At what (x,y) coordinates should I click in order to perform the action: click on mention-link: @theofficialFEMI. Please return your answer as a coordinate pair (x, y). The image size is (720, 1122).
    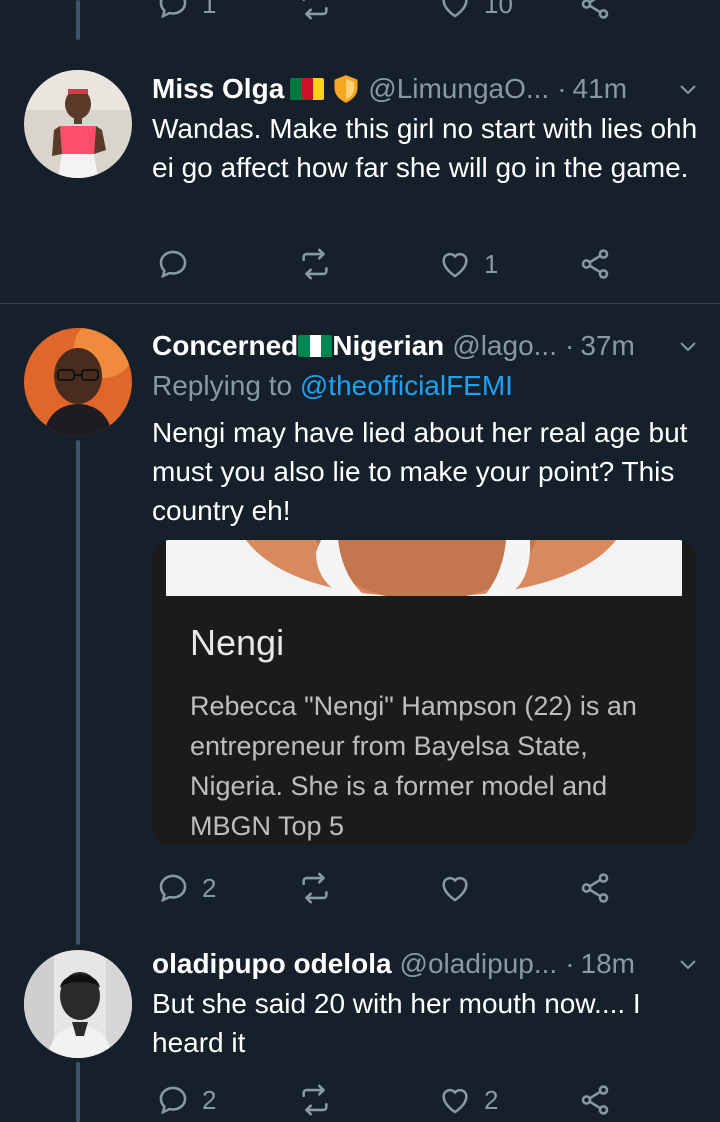
    Looking at the image, I should click on (406, 385).